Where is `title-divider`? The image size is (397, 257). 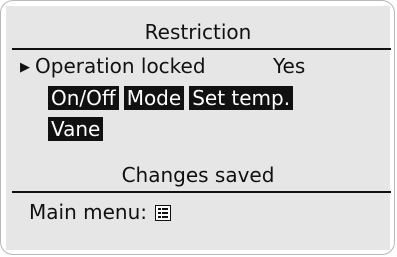
title-divider is located at coordinates (201, 49).